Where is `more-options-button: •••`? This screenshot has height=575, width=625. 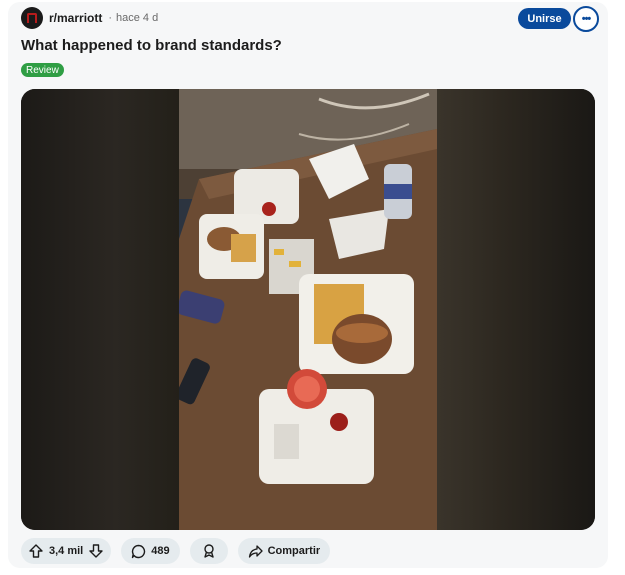 more-options-button: ••• is located at coordinates (586, 19).